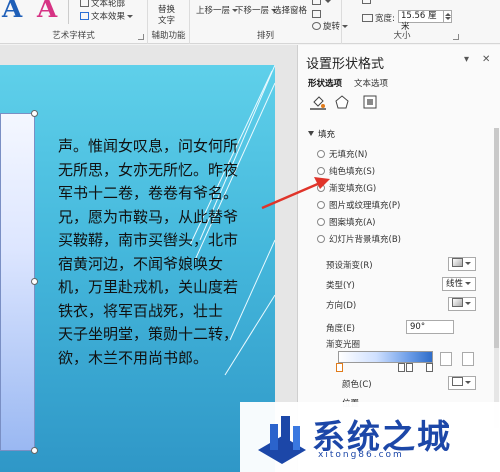 The width and height of the screenshot is (500, 472). Describe the element at coordinates (217, 10) in the screenshot. I see `bring-forward-button: 上移一层` at that location.